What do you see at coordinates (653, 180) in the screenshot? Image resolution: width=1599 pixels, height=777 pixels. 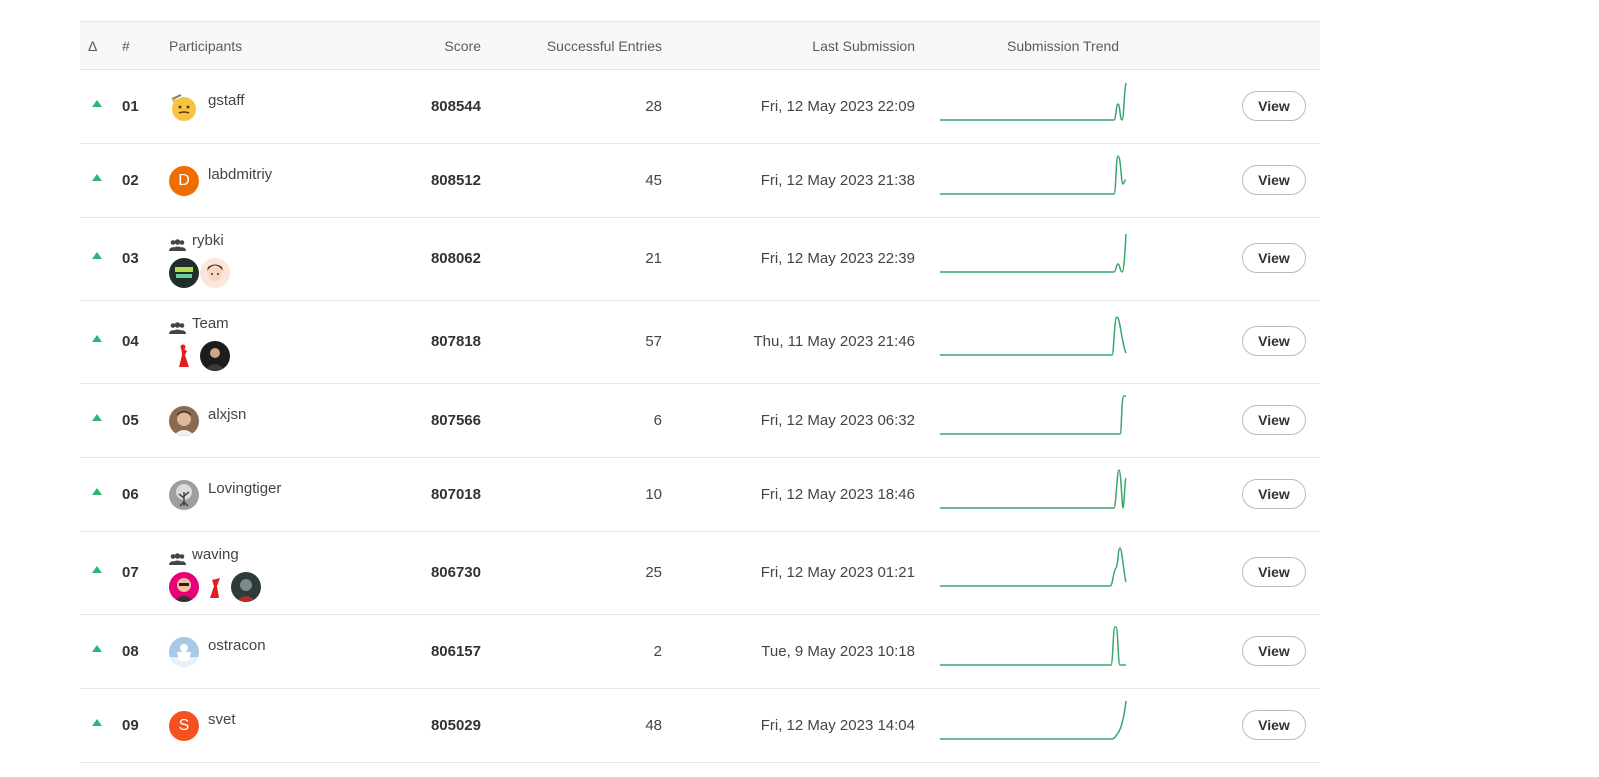 I see `entries-count: 45` at bounding box center [653, 180].